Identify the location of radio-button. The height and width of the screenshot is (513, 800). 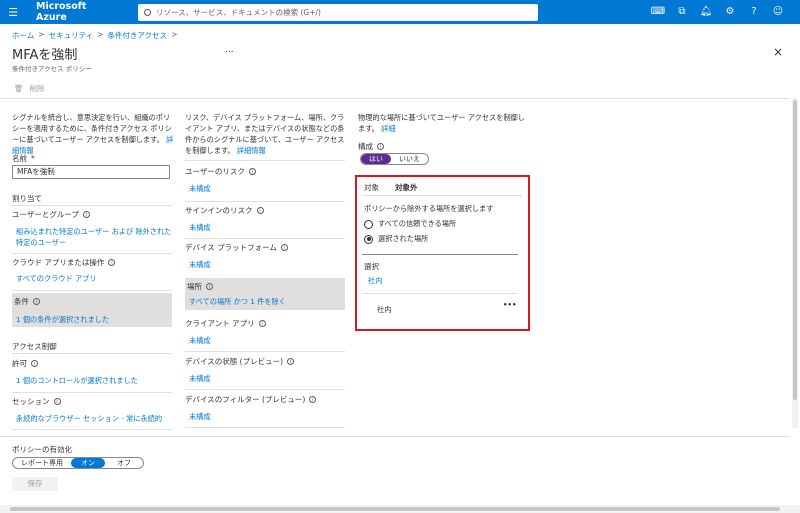
(368, 224).